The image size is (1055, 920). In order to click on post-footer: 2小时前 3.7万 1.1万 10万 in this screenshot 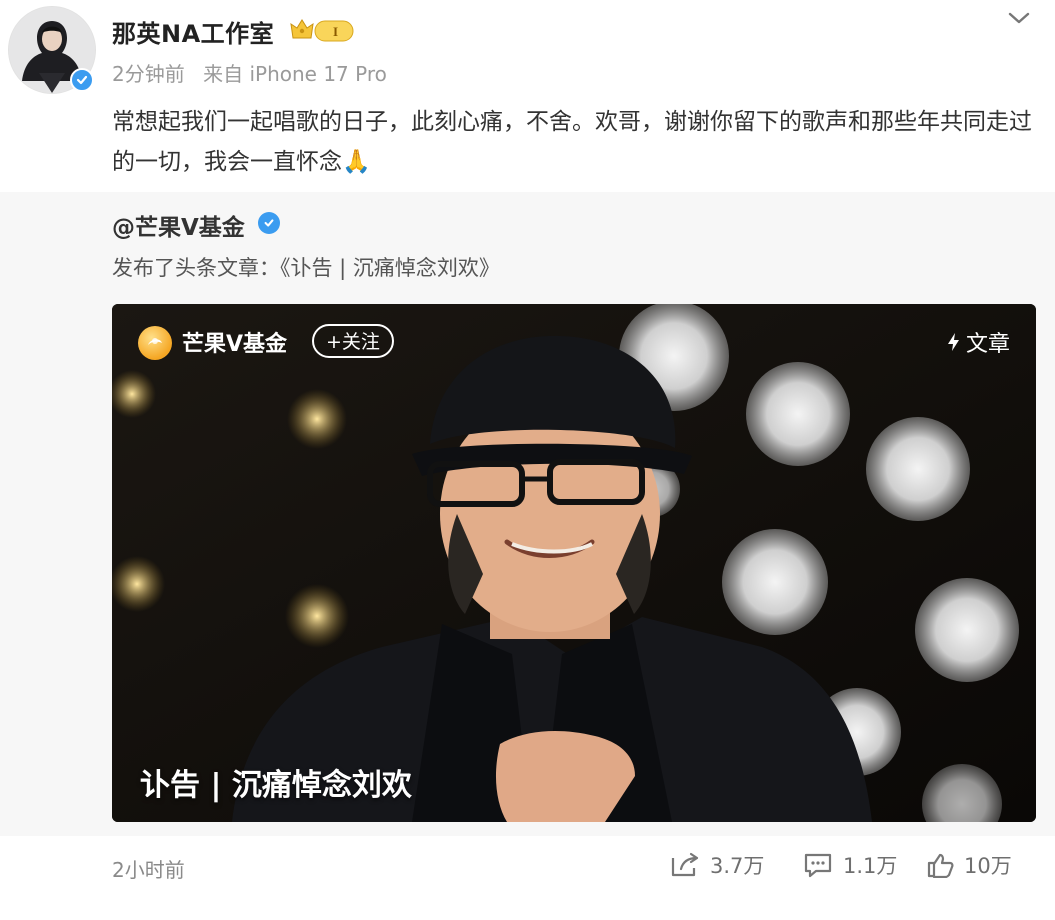, I will do `click(527, 878)`.